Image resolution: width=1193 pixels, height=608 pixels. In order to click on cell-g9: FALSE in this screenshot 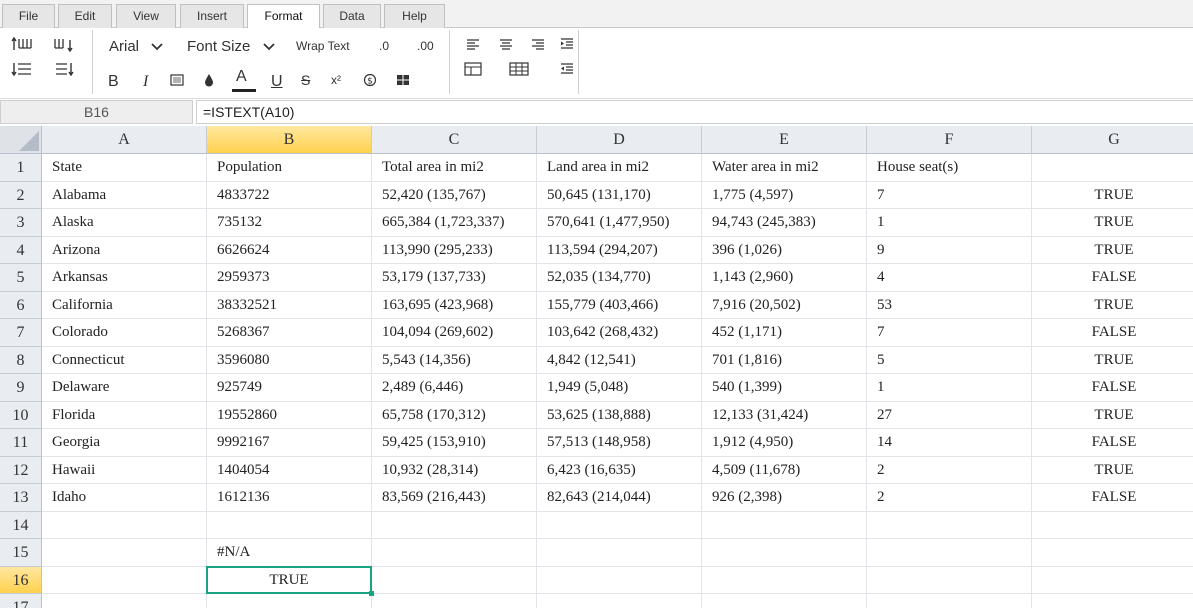, I will do `click(1112, 388)`.